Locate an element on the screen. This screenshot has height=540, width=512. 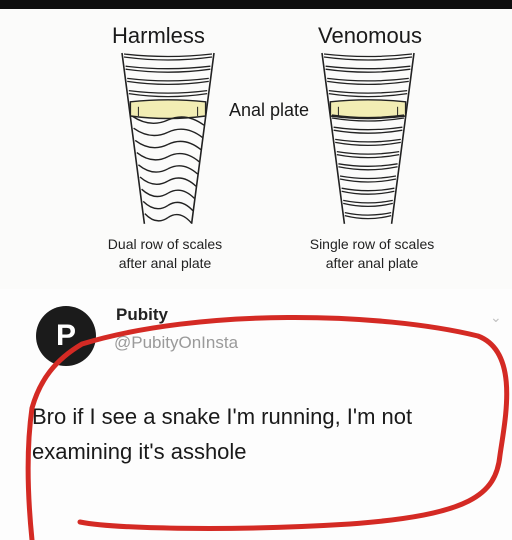
harmless-heading: Harmless is located at coordinates (158, 35).